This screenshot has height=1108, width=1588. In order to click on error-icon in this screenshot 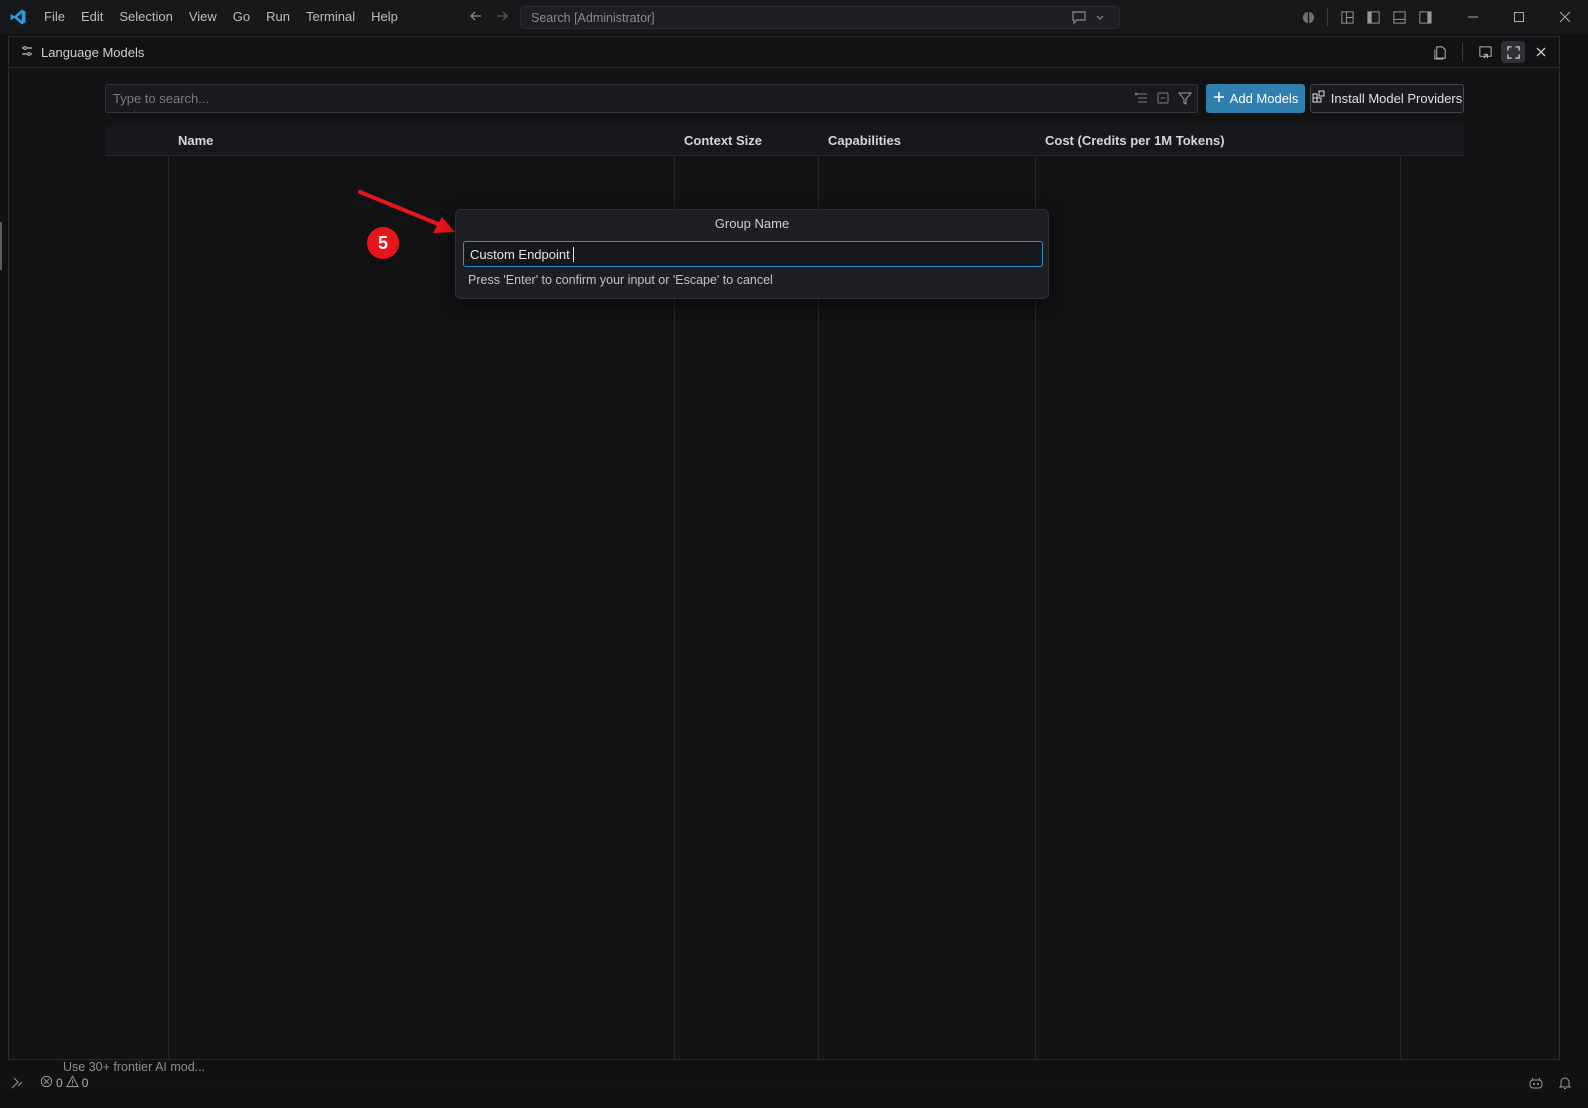, I will do `click(46, 1083)`.